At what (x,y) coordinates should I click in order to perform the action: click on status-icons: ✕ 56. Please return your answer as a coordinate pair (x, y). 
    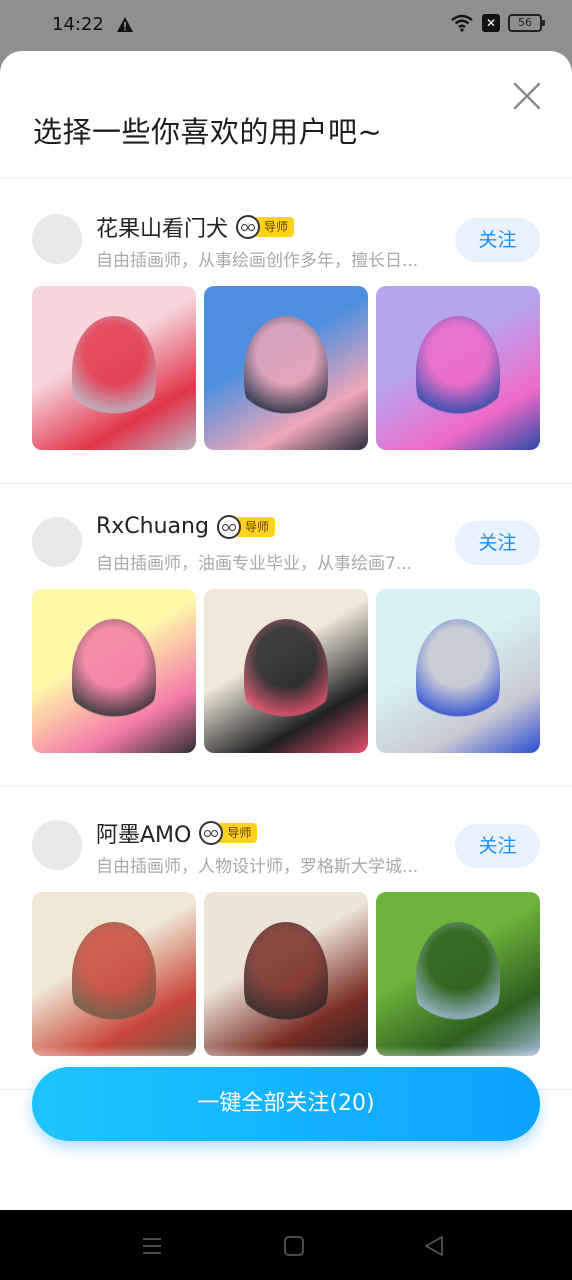
    Looking at the image, I should click on (497, 23).